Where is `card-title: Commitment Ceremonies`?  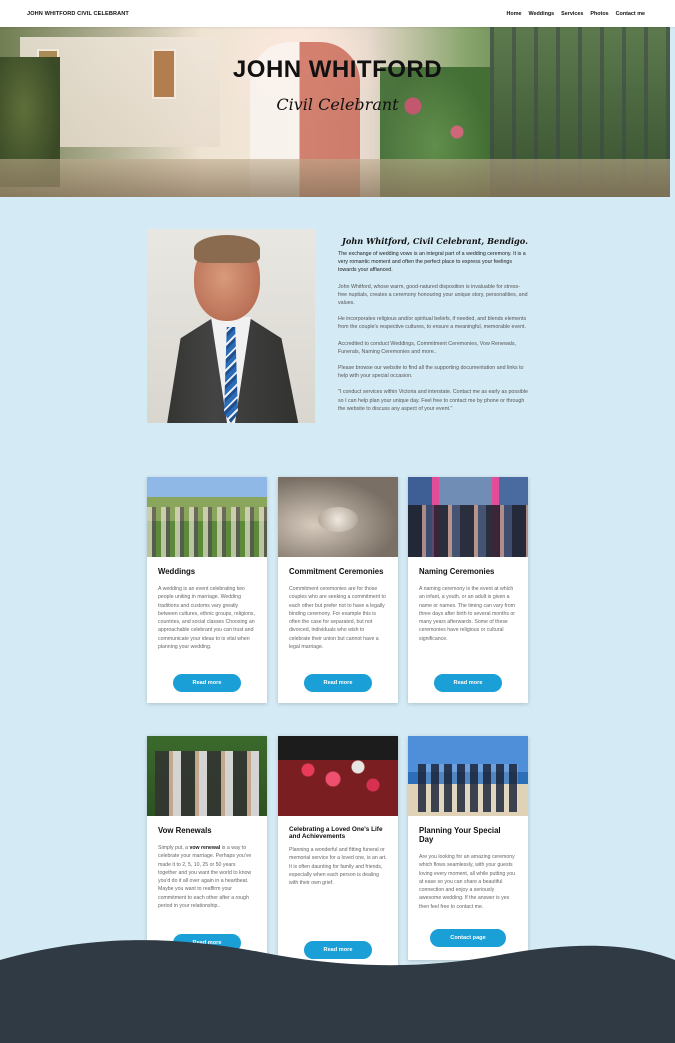 card-title: Commitment Ceremonies is located at coordinates (336, 571).